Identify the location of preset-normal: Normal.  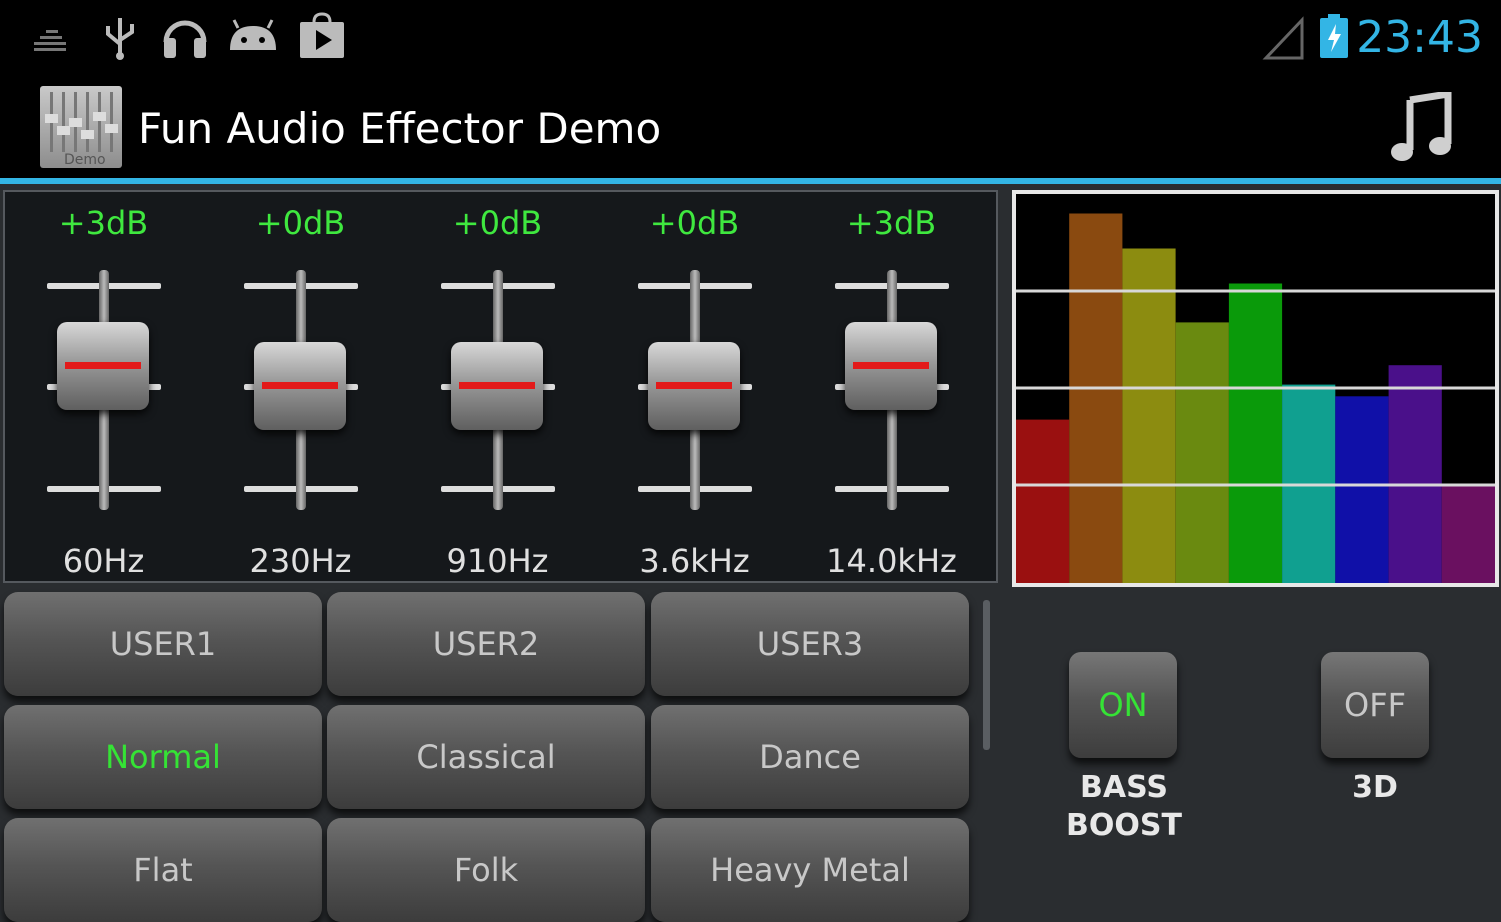
(163, 757).